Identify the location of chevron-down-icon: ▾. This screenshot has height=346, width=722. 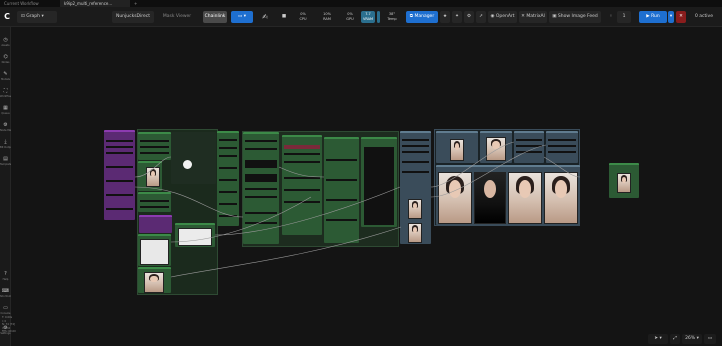
(42, 16).